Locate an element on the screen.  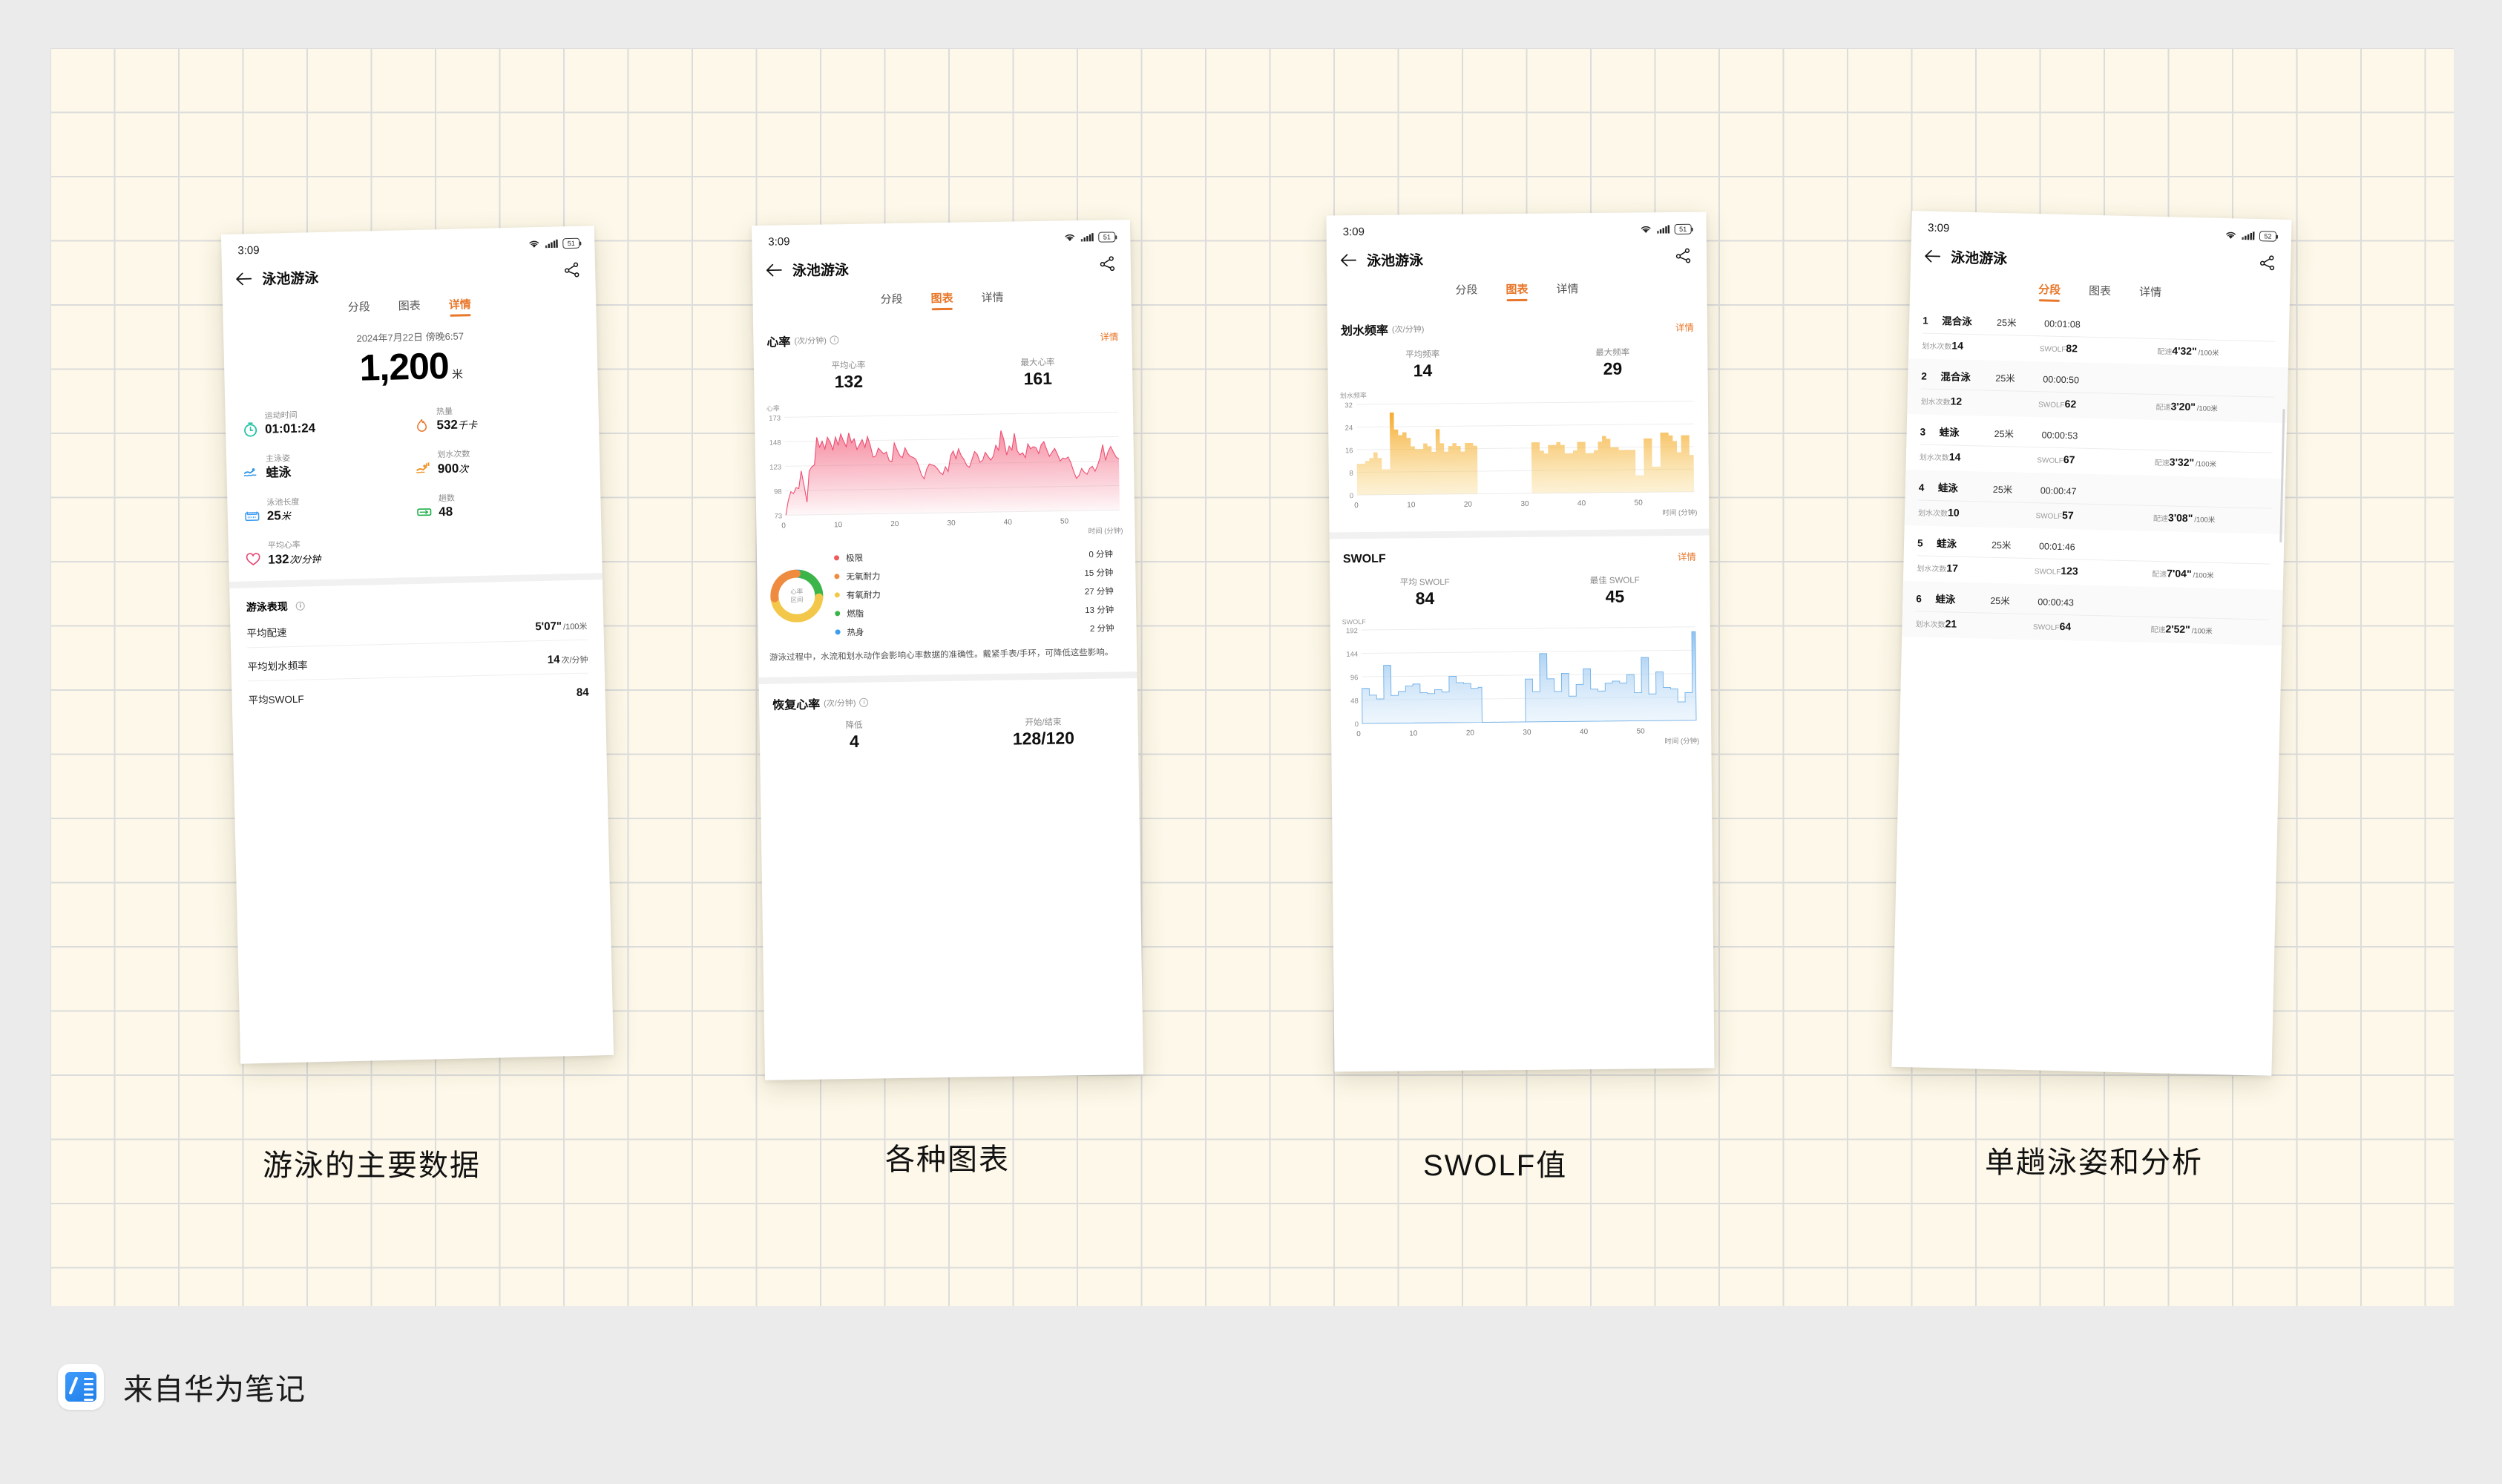
lap-strokes-label: 划水次数 is located at coordinates (1932, 569).